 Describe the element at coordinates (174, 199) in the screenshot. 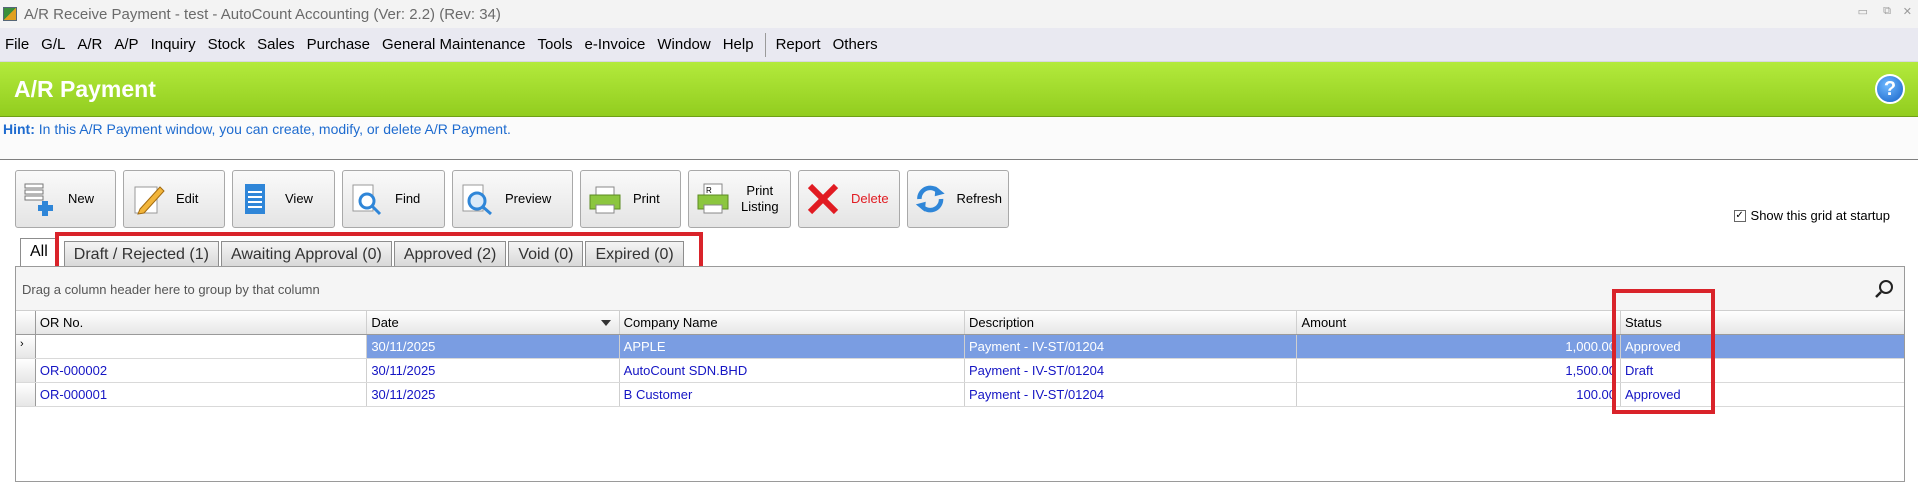

I see `edit-button: Edit` at that location.